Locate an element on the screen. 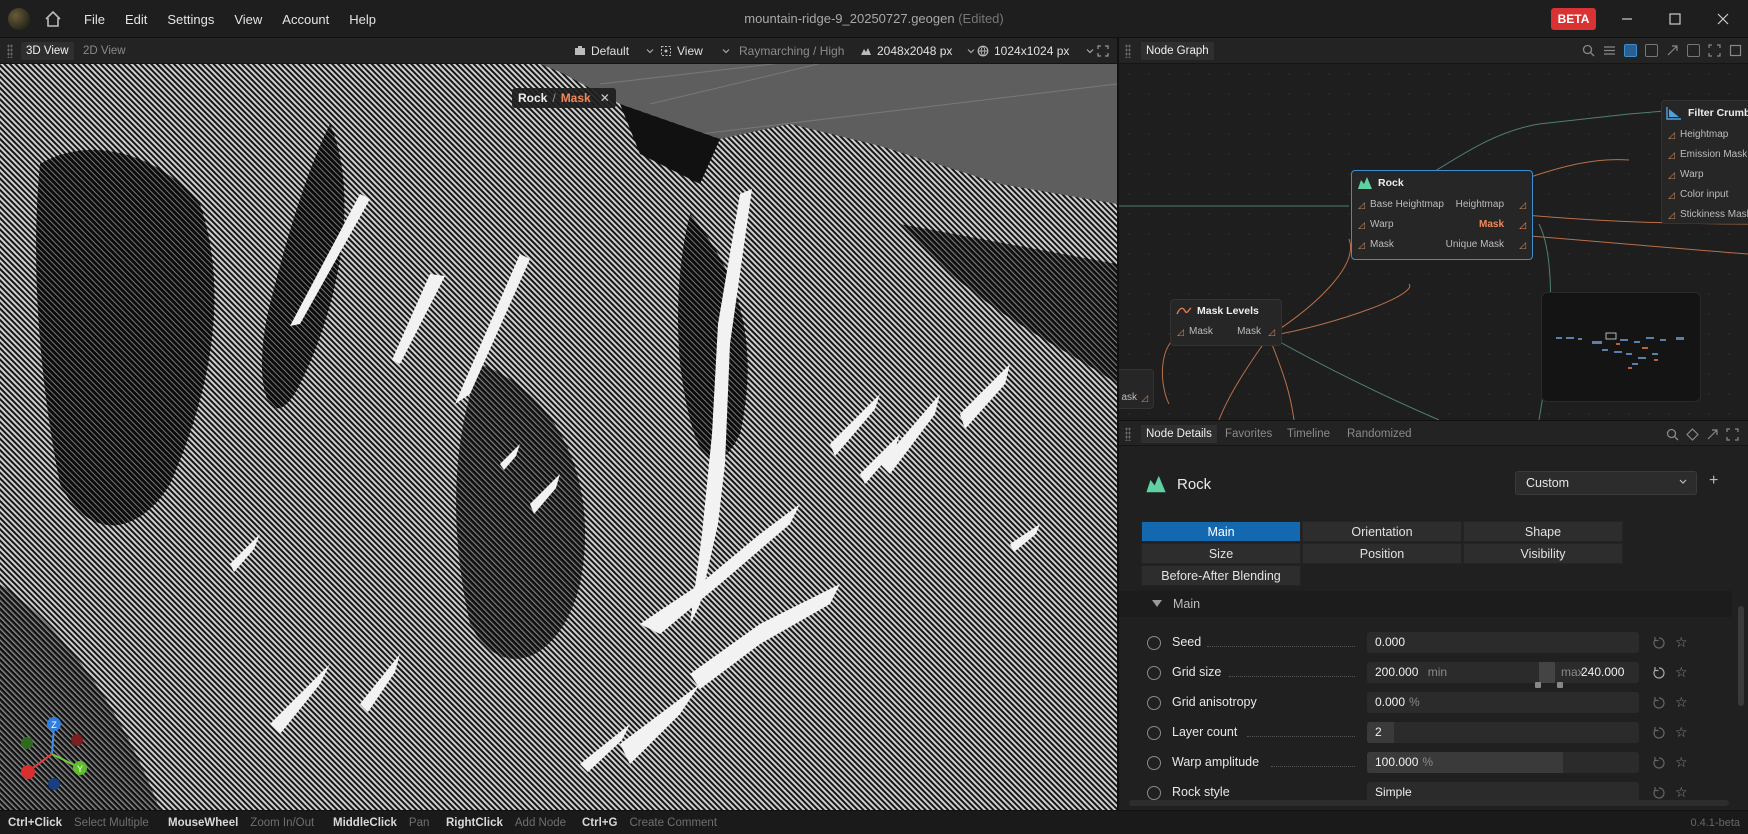  tab-favorites: Favorites is located at coordinates (1248, 434).